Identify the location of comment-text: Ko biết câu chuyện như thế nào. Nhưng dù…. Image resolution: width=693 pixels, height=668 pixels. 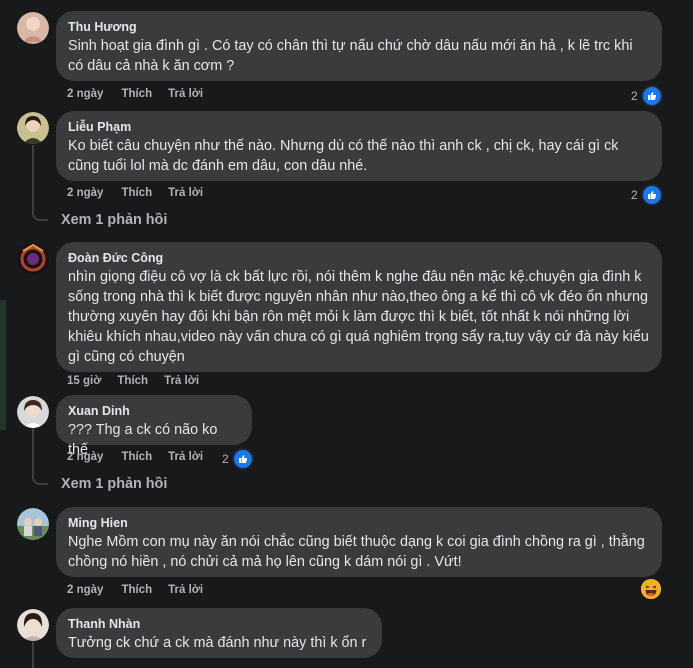
(345, 156).